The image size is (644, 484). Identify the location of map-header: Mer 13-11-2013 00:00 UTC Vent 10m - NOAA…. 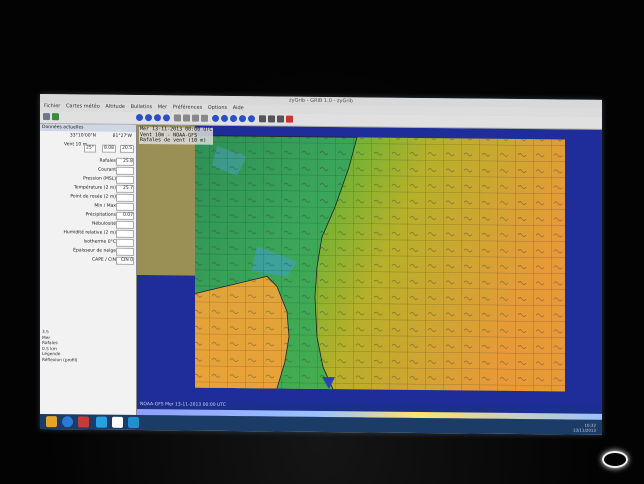
(176, 135).